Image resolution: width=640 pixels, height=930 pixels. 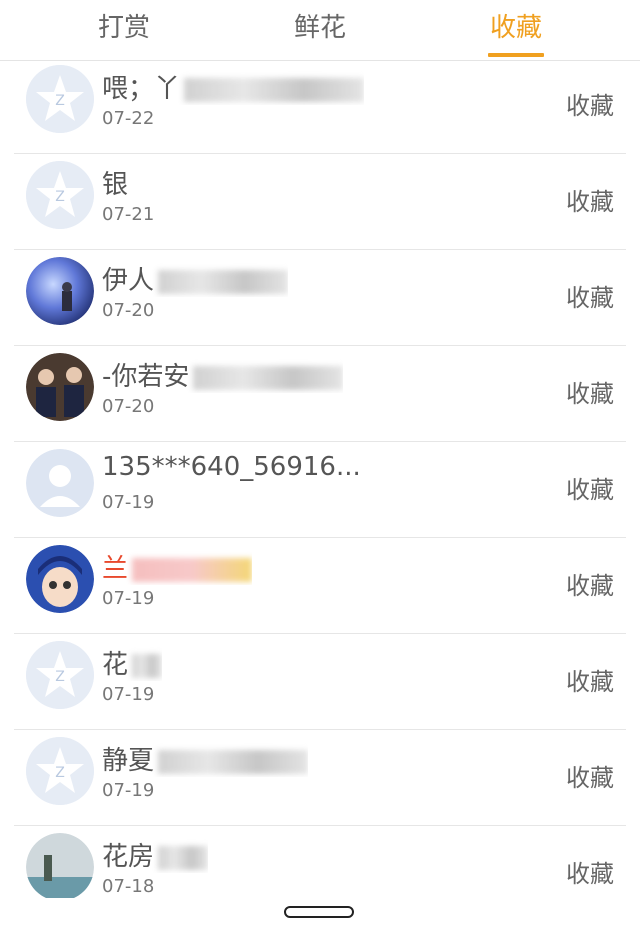 I want to click on list-item: Z 花 07-19 收藏, so click(x=320, y=682).